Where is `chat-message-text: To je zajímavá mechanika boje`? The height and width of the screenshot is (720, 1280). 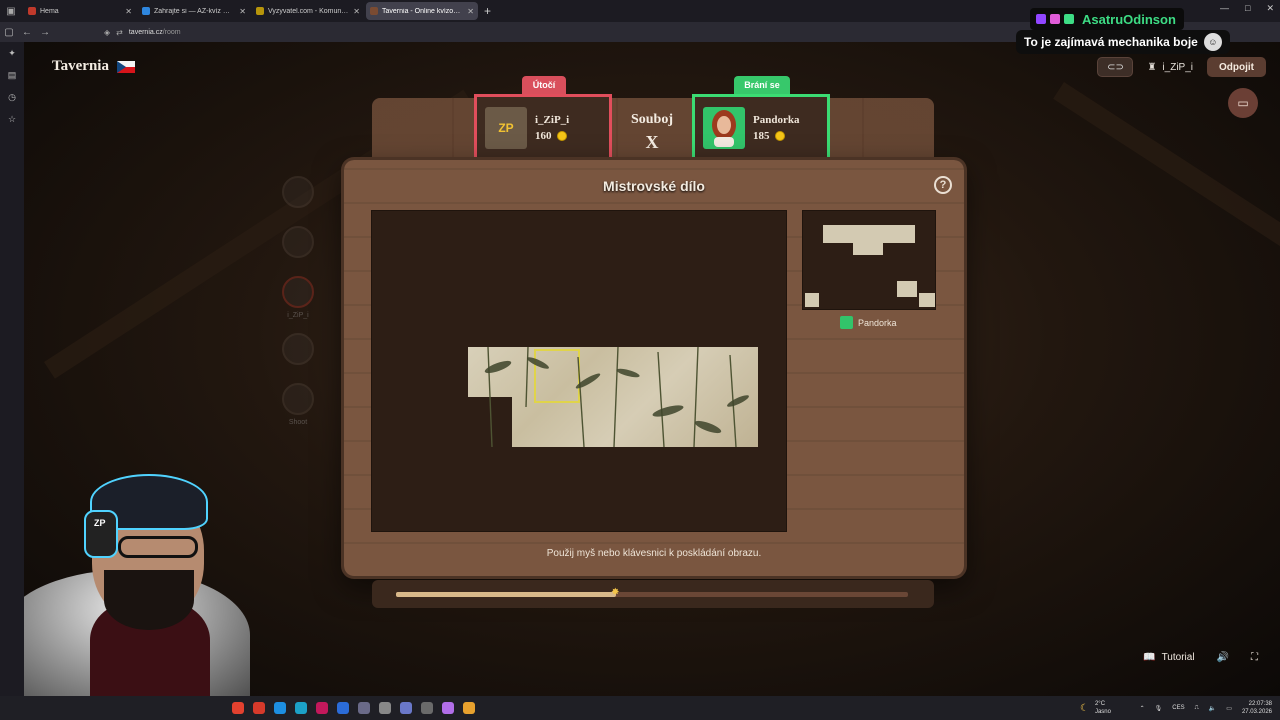
chat-message-text: To je zajímavá mechanika boje is located at coordinates (1111, 42).